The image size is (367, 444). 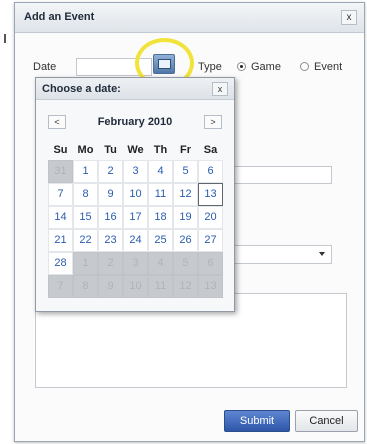 I want to click on calendar-day-other-month: 11, so click(x=160, y=286).